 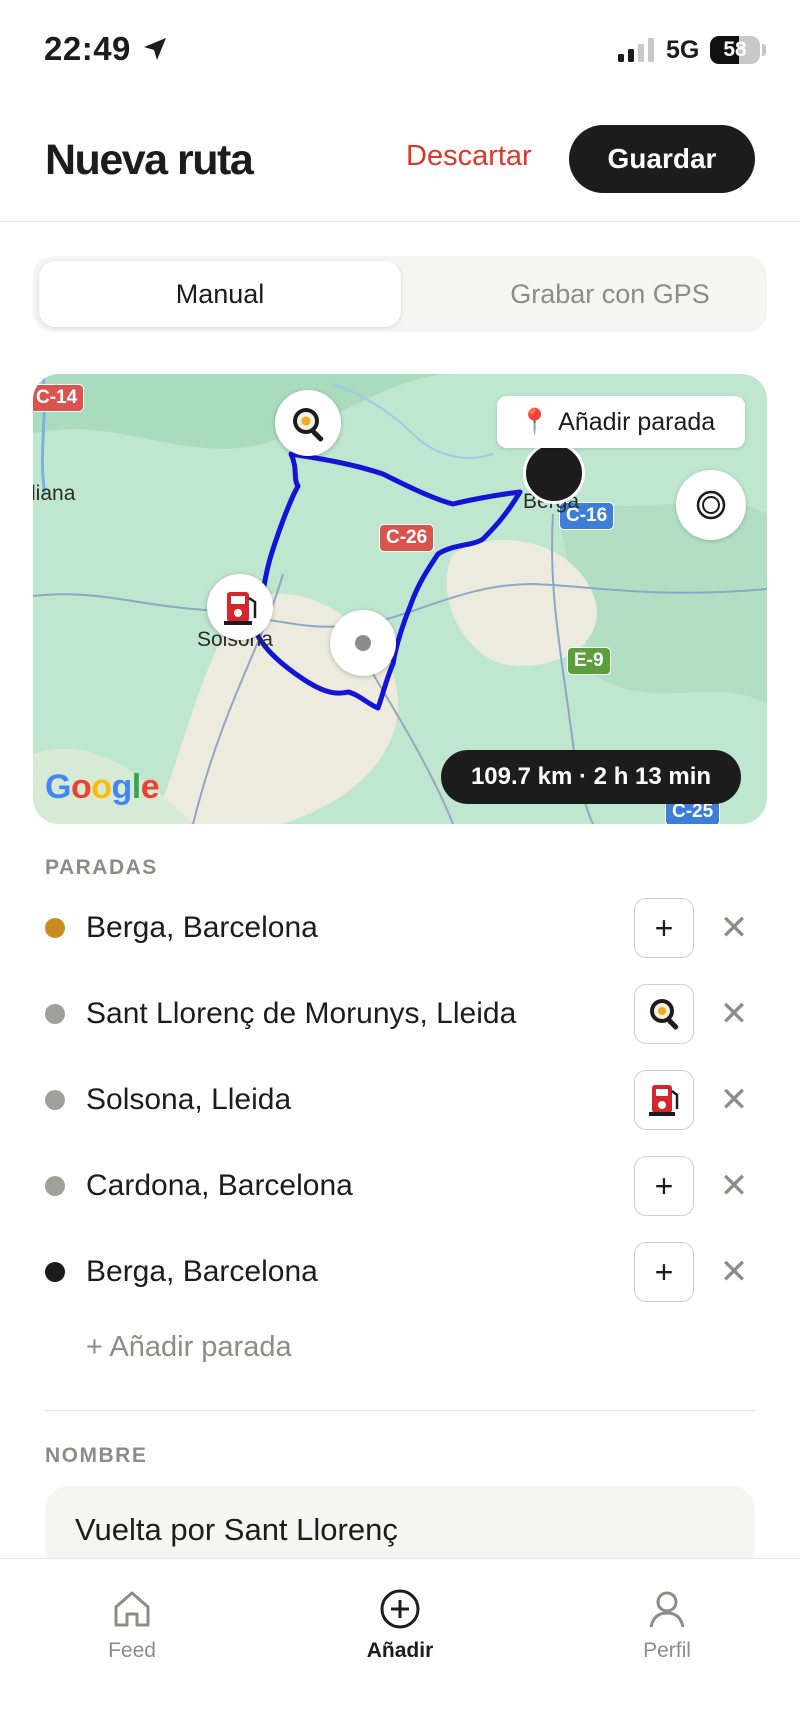 I want to click on stop-name: Cardona, Barcelona, so click(x=219, y=1185).